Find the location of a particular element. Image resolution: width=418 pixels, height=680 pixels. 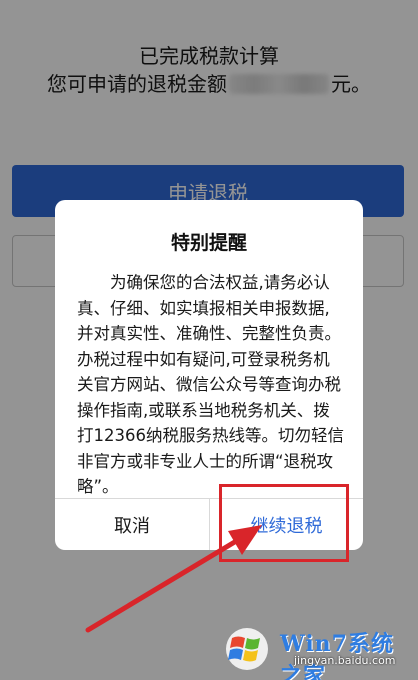

watermark-text: Win7系统之家 is located at coordinates (337, 655).